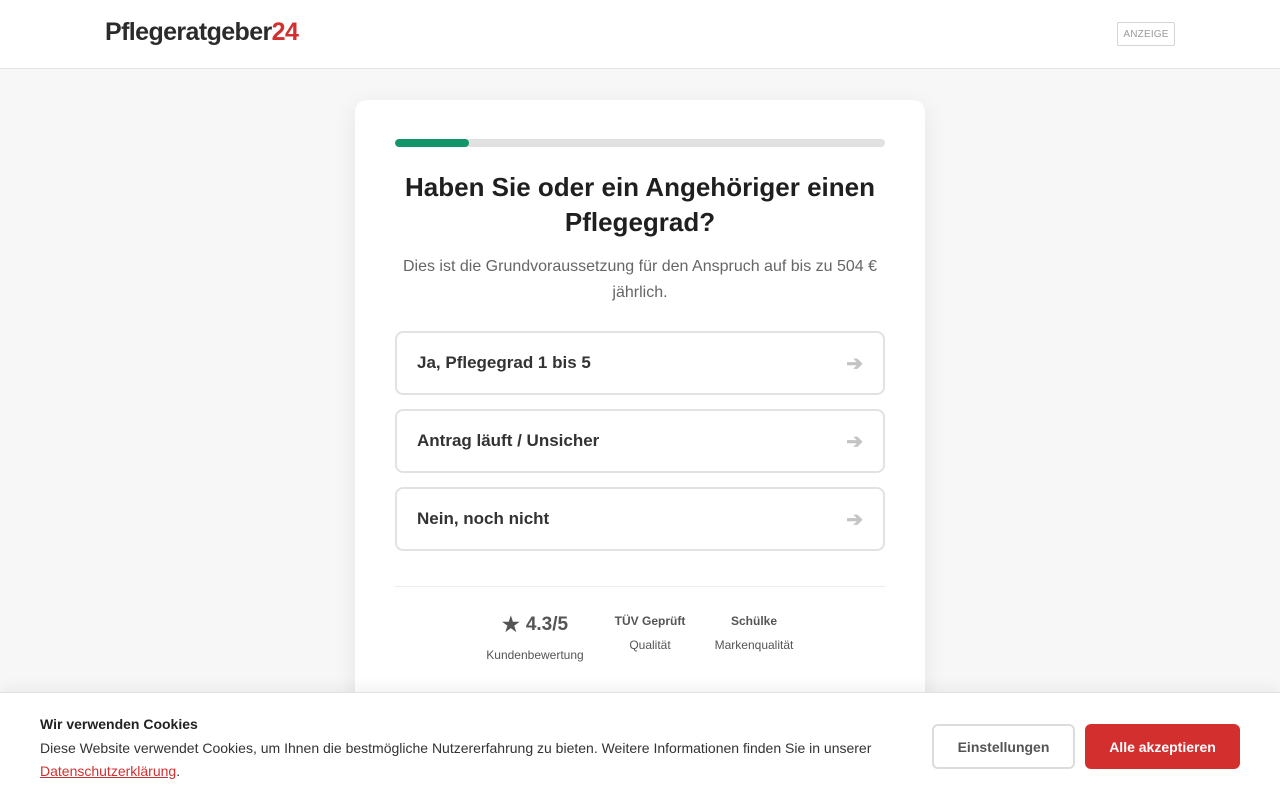 The height and width of the screenshot is (800, 1280). Describe the element at coordinates (285, 32) in the screenshot. I see `logo-accent: 24` at that location.